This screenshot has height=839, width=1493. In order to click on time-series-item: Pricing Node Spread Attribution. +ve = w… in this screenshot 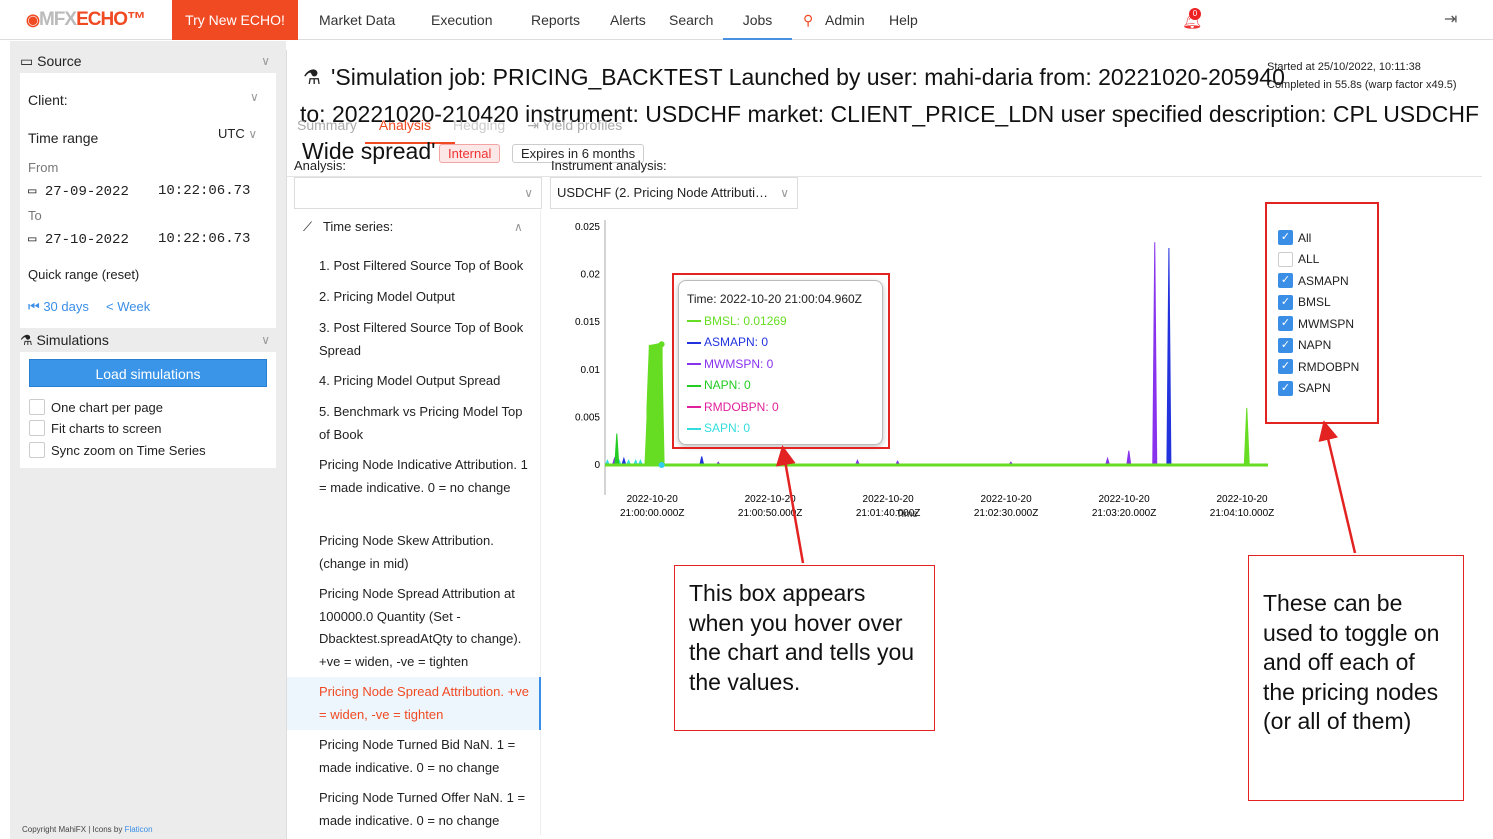, I will do `click(426, 703)`.